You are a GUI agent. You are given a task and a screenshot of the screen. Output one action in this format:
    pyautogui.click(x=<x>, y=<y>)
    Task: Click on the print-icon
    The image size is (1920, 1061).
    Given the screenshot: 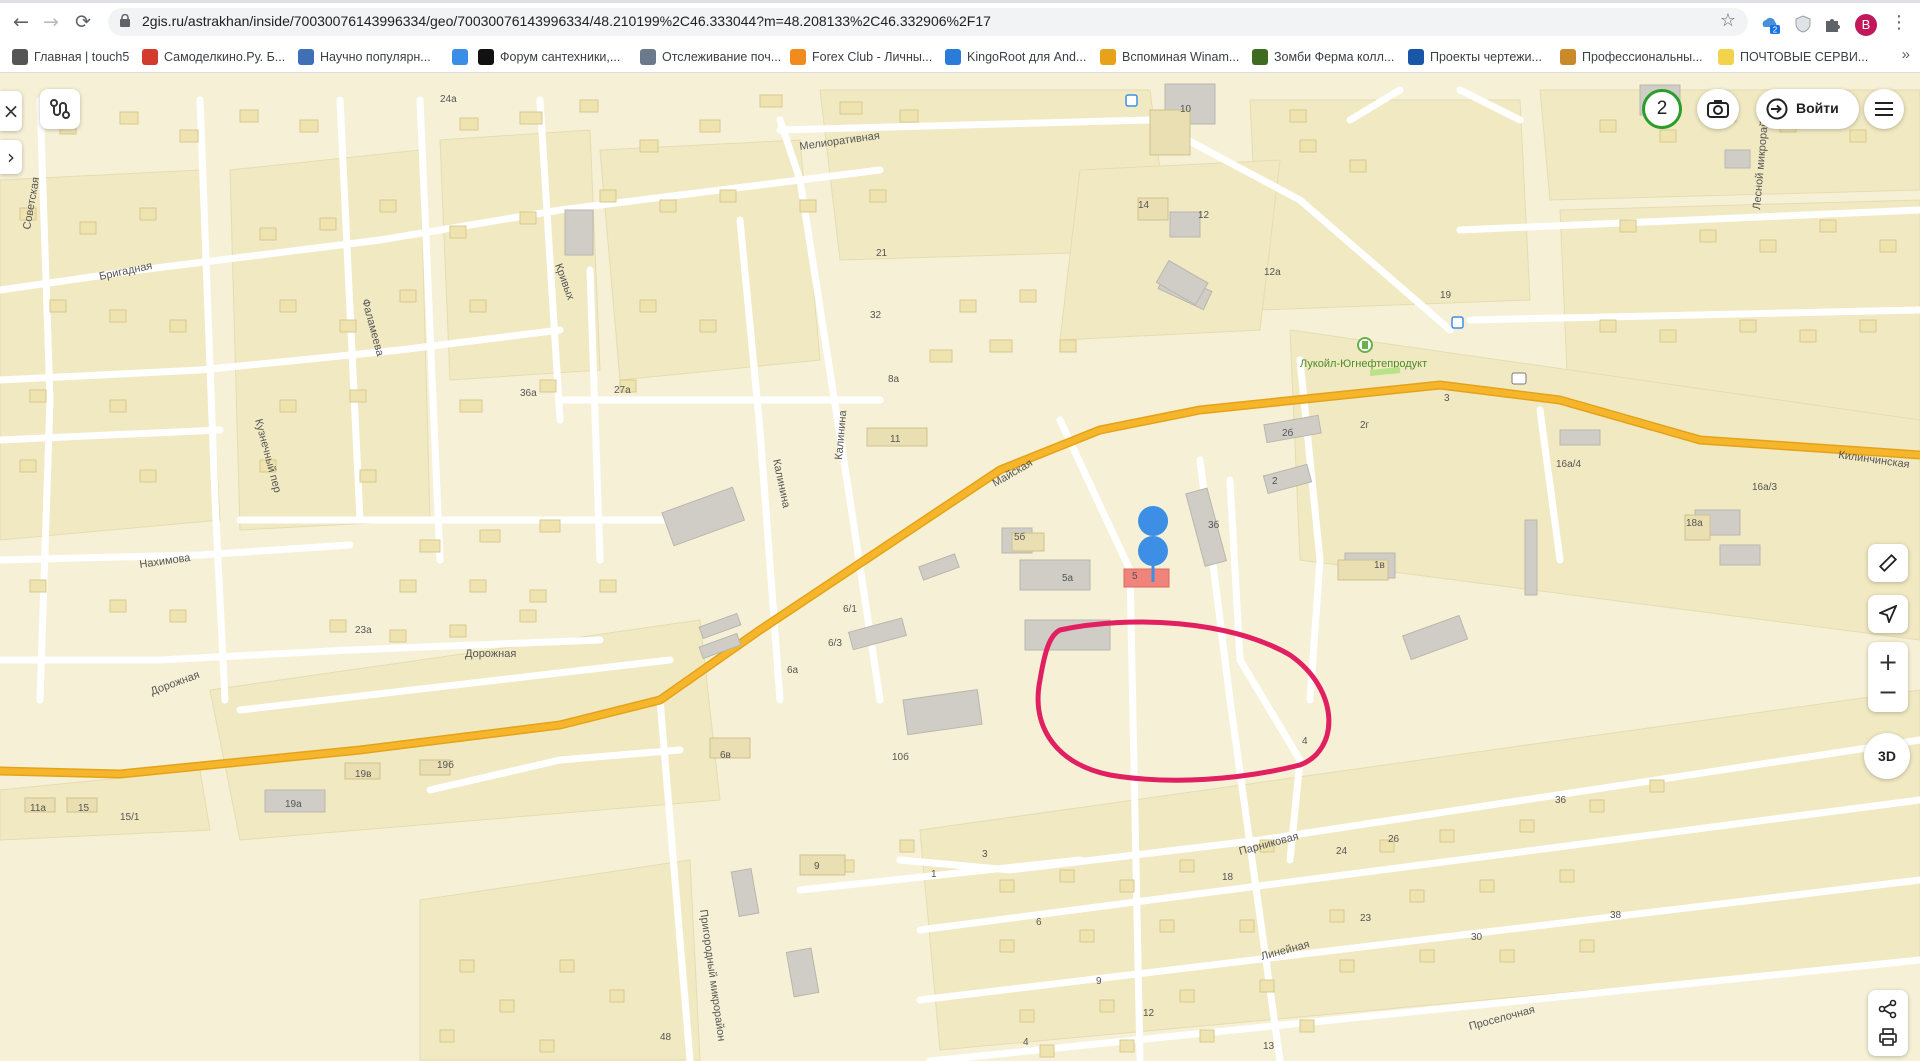 What is the action you would take?
    pyautogui.click(x=1888, y=1037)
    